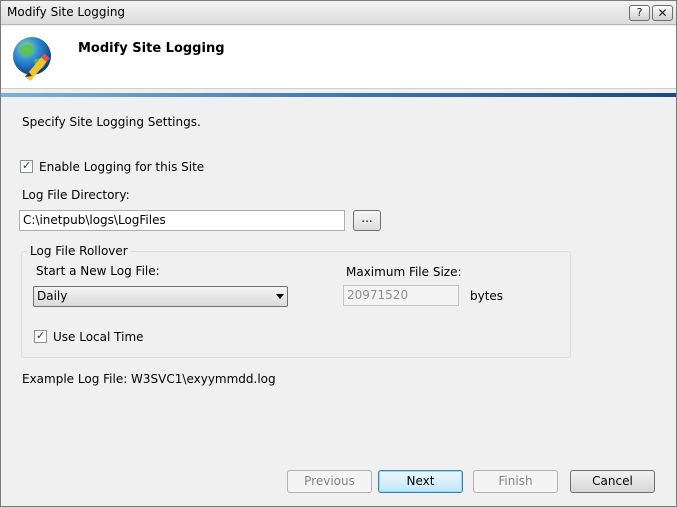  I want to click on help-button: ?, so click(639, 13).